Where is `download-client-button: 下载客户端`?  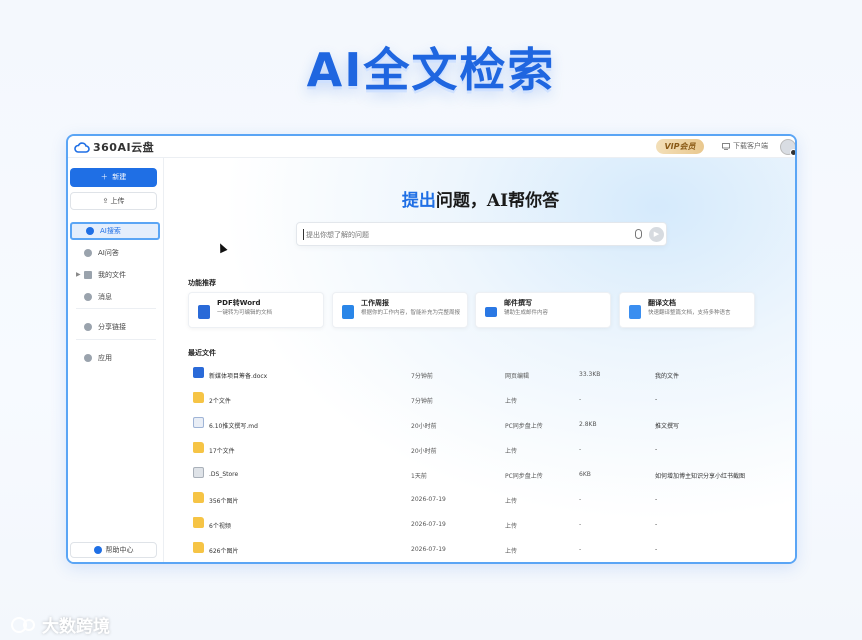 download-client-button: 下载客户端 is located at coordinates (745, 146).